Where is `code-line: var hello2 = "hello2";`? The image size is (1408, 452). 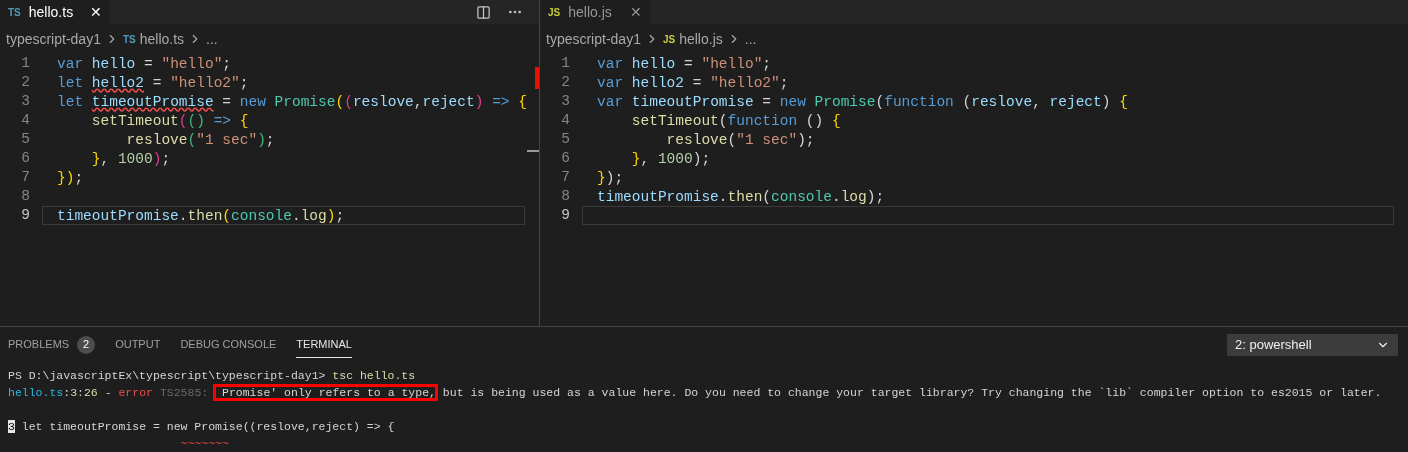 code-line: var hello2 = "hello2"; is located at coordinates (693, 83).